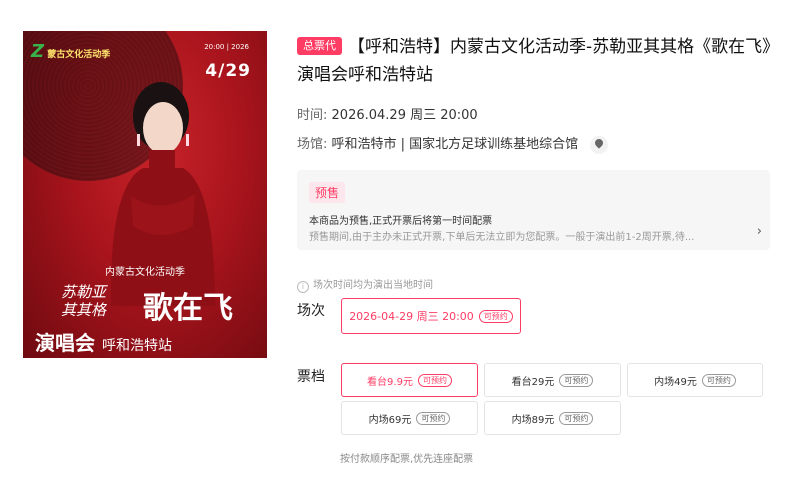 The height and width of the screenshot is (477, 800). Describe the element at coordinates (533, 382) in the screenshot. I see `ticket-option-text: 看台29元` at that location.